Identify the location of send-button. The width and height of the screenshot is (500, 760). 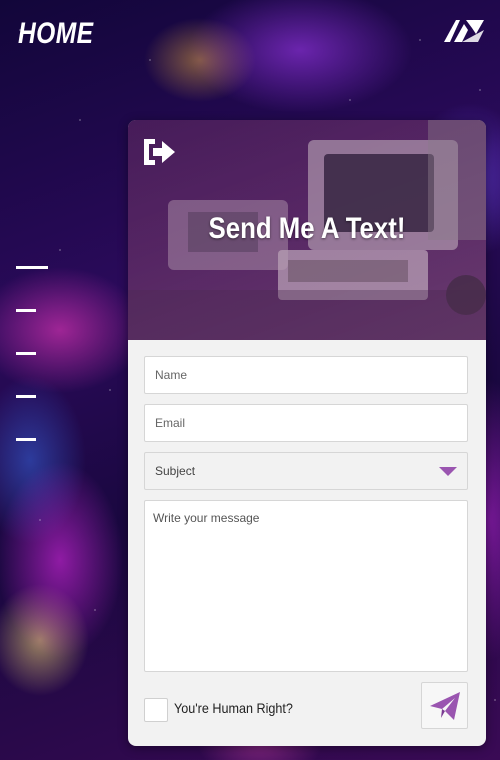
(444, 705).